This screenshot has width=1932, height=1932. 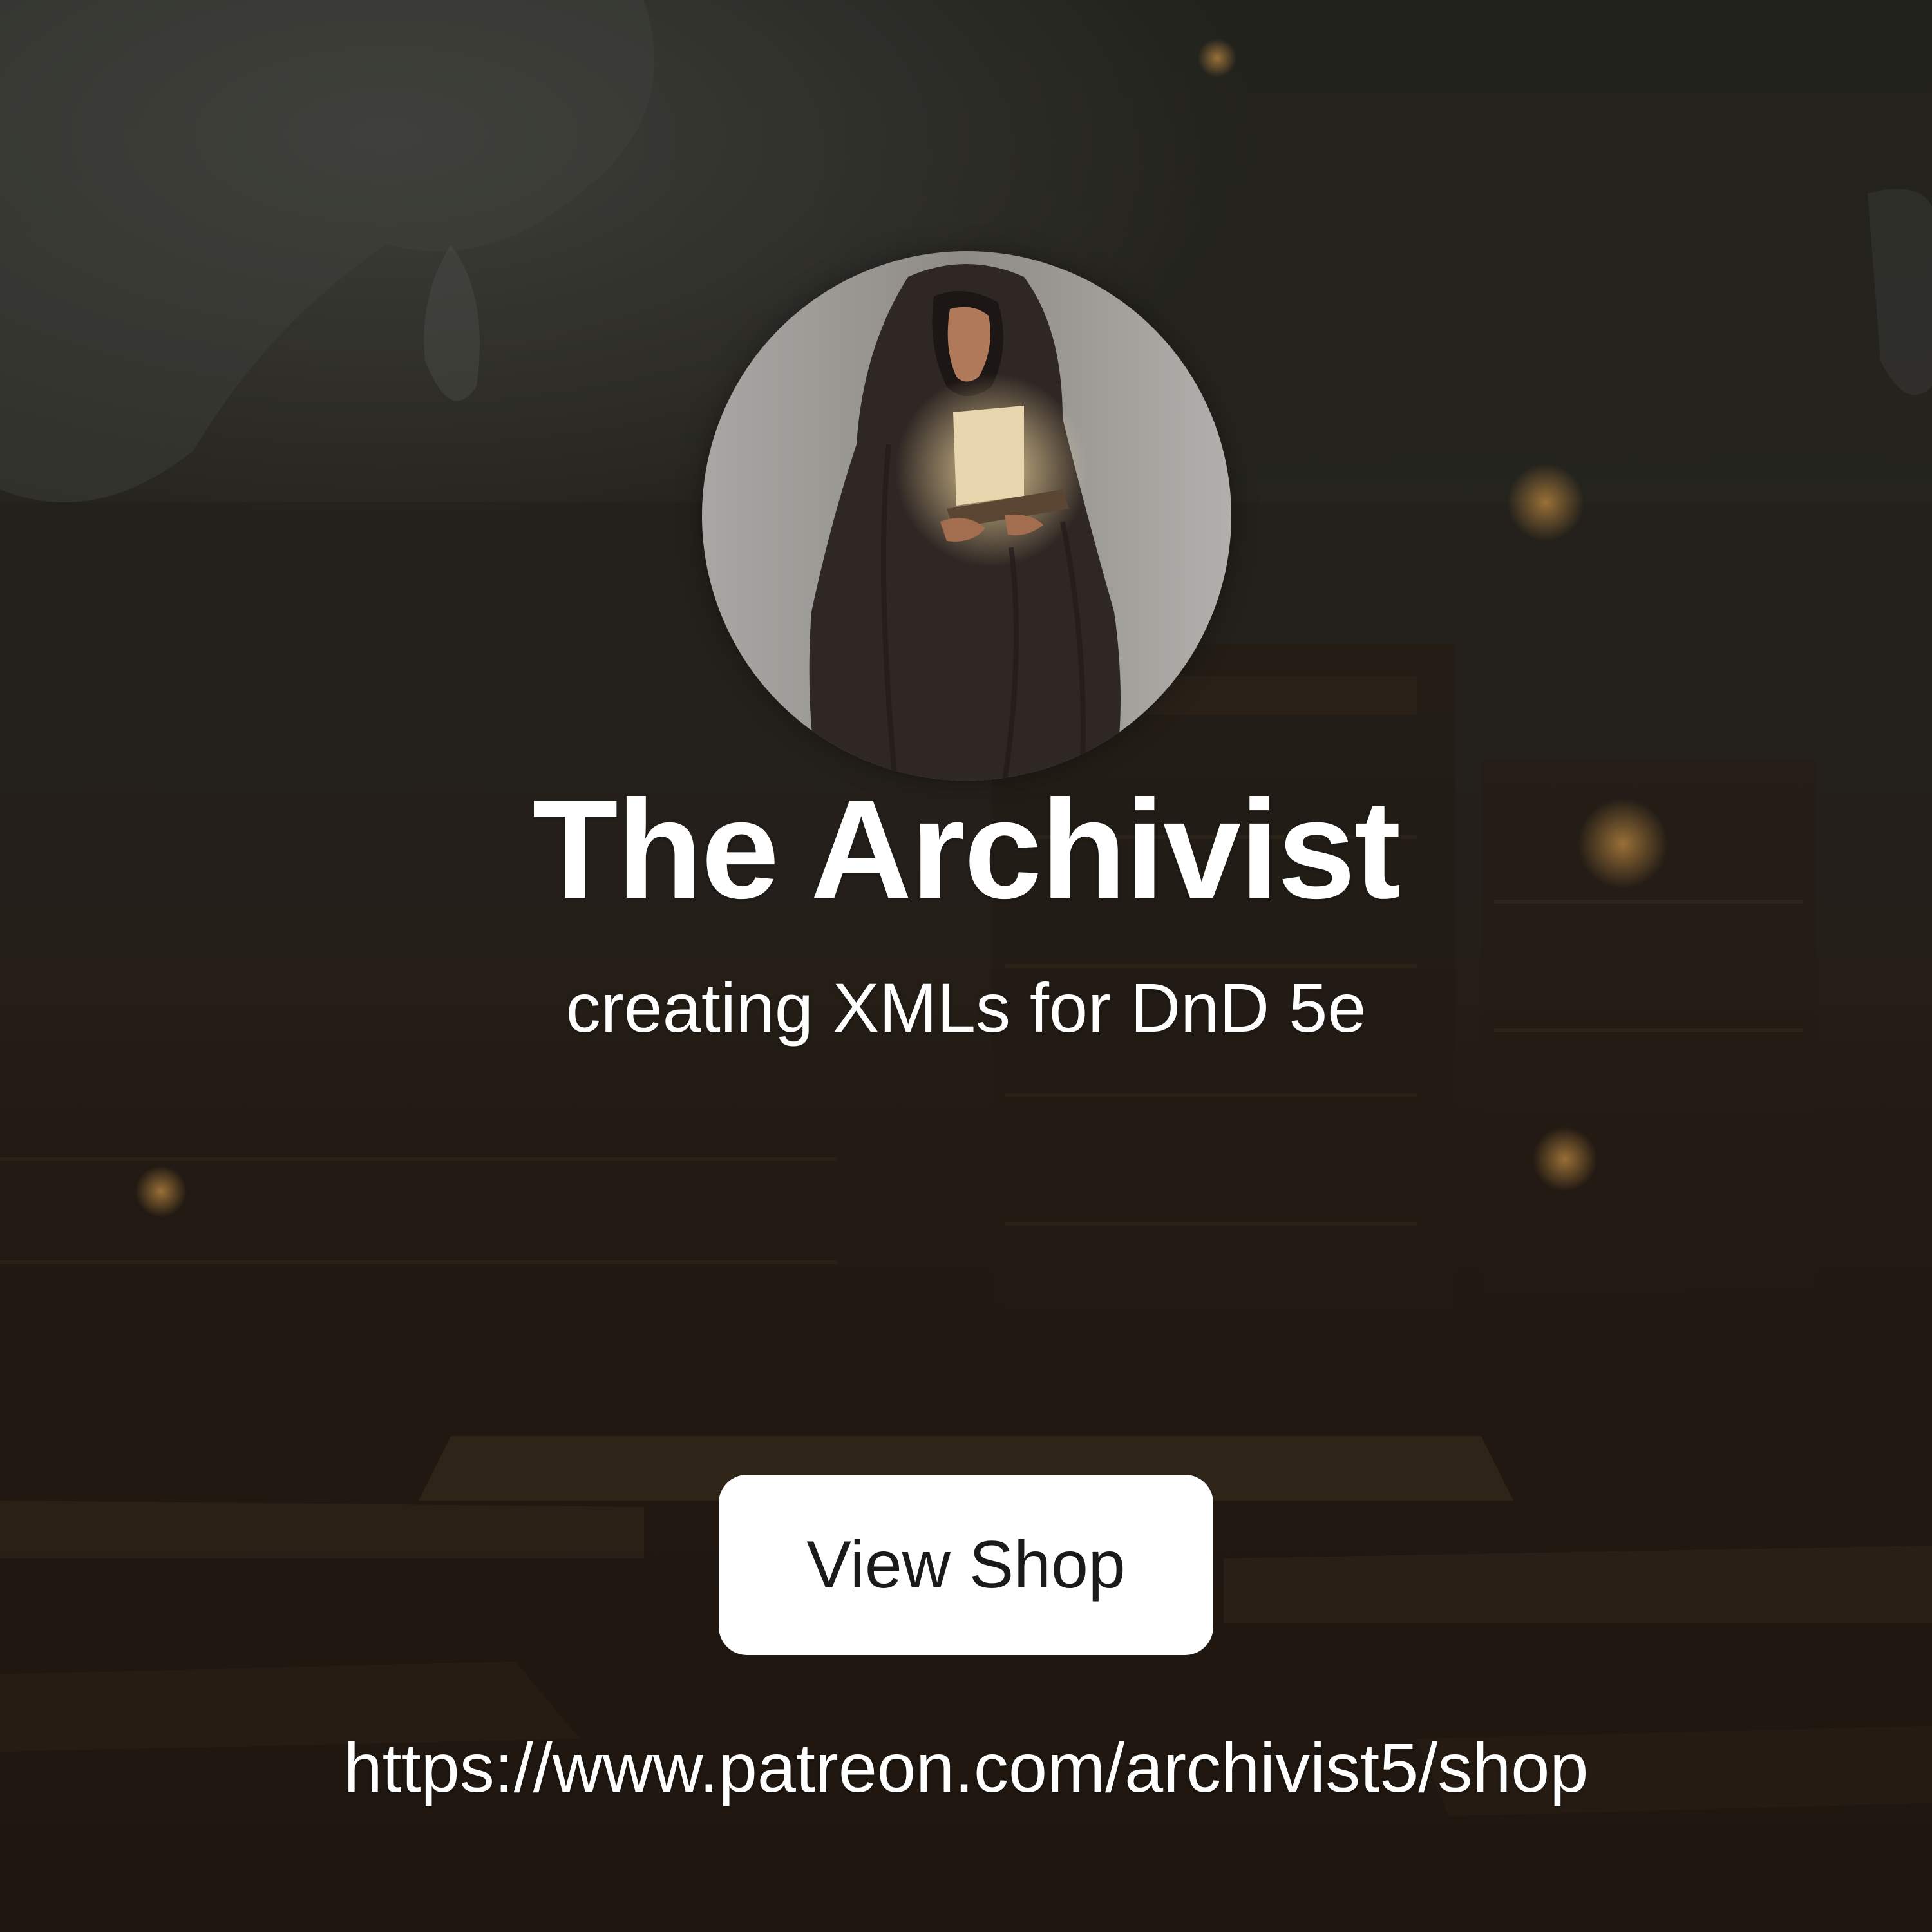 What do you see at coordinates (966, 1565) in the screenshot?
I see `view-shop-button: View Shop` at bounding box center [966, 1565].